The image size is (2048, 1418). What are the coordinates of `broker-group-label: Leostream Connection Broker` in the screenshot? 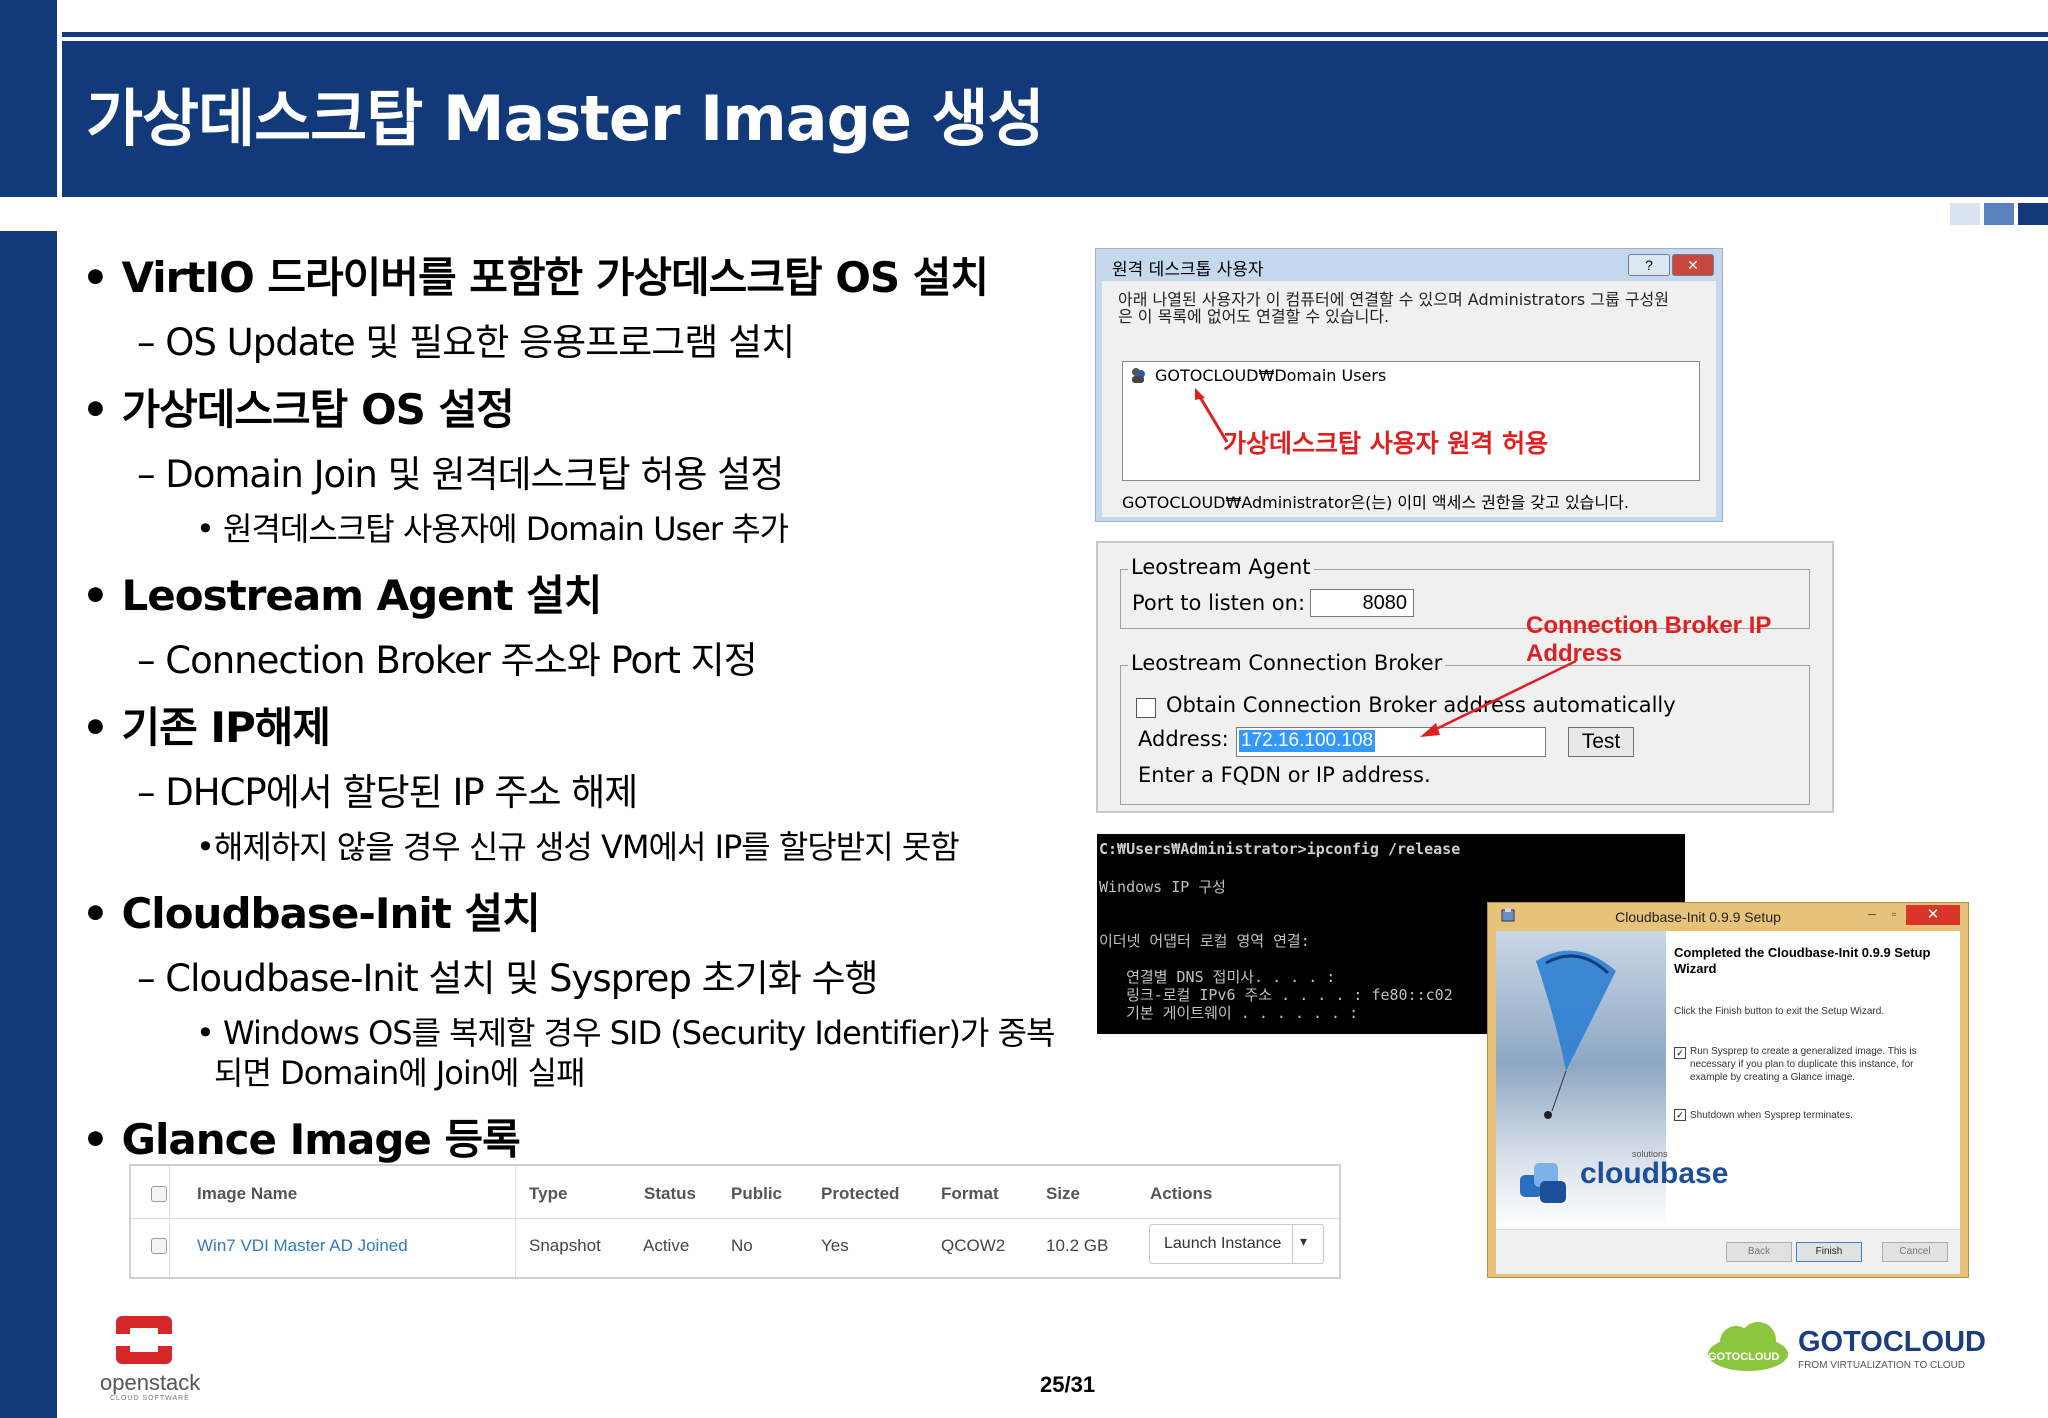 It's located at (1287, 663).